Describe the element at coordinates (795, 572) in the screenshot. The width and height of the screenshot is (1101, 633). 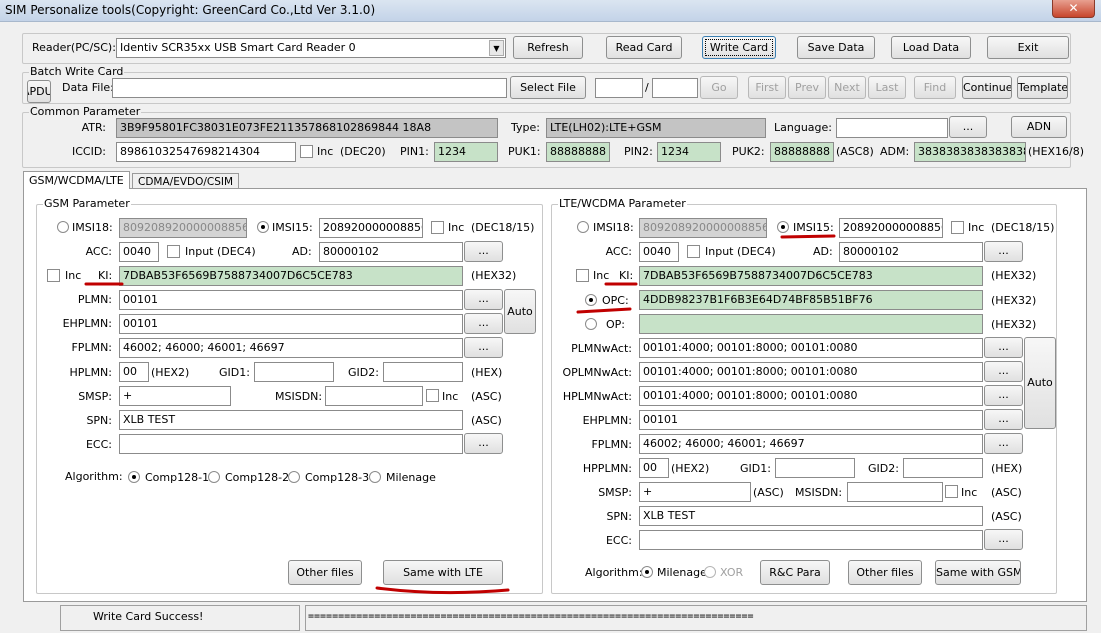
I see `rc-para-button: R&C Para` at that location.